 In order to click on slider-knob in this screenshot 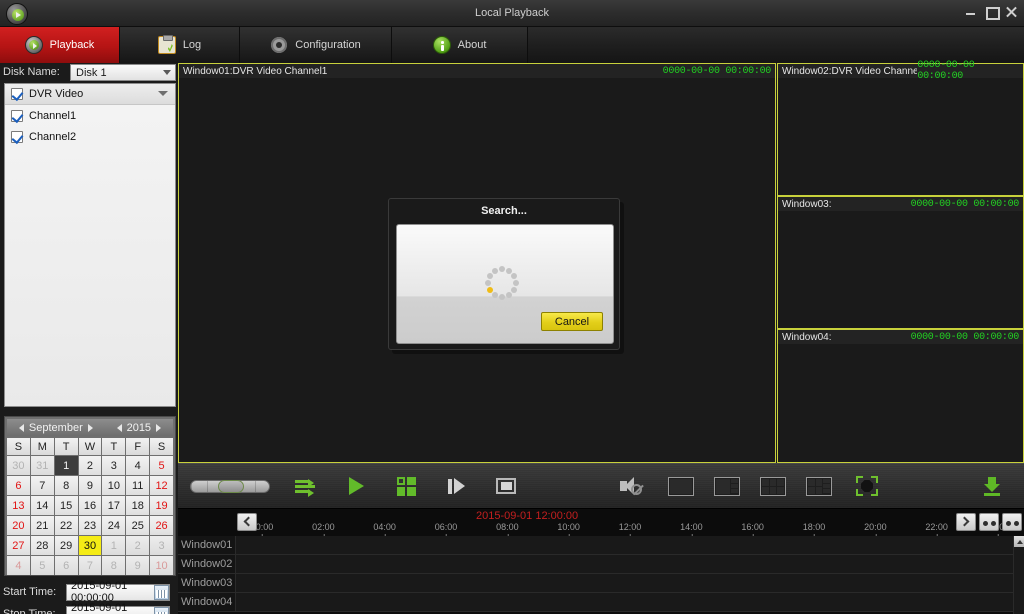, I will do `click(231, 486)`.